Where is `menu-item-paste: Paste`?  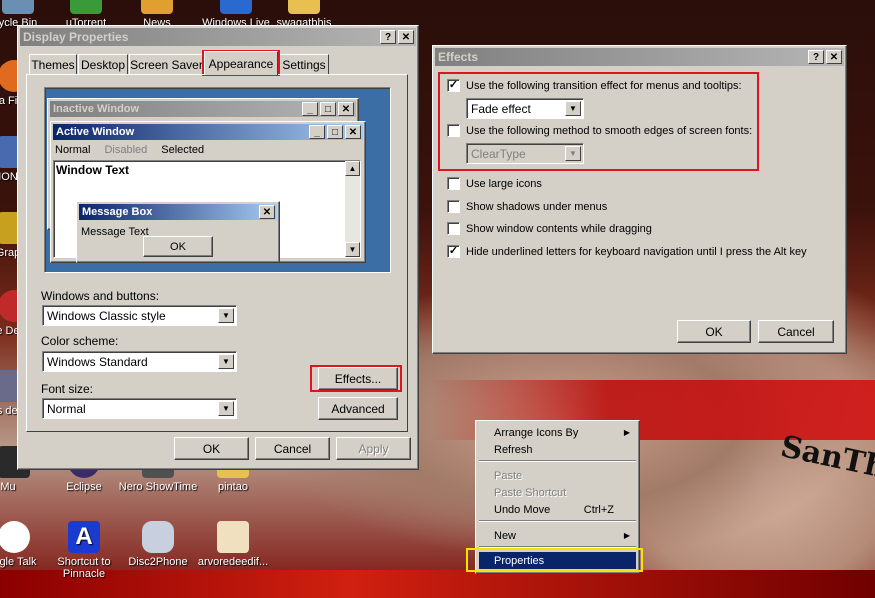 menu-item-paste: Paste is located at coordinates (557, 475).